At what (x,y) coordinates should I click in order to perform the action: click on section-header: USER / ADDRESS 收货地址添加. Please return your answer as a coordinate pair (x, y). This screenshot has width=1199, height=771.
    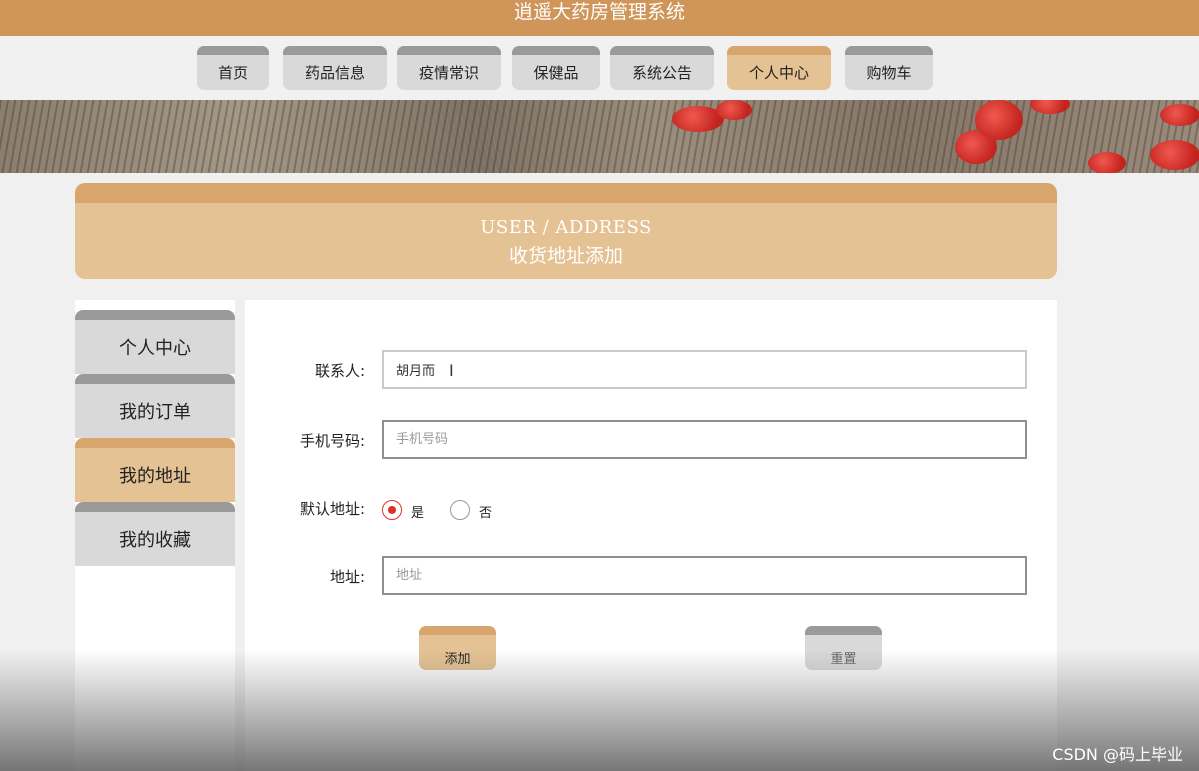
    Looking at the image, I should click on (566, 231).